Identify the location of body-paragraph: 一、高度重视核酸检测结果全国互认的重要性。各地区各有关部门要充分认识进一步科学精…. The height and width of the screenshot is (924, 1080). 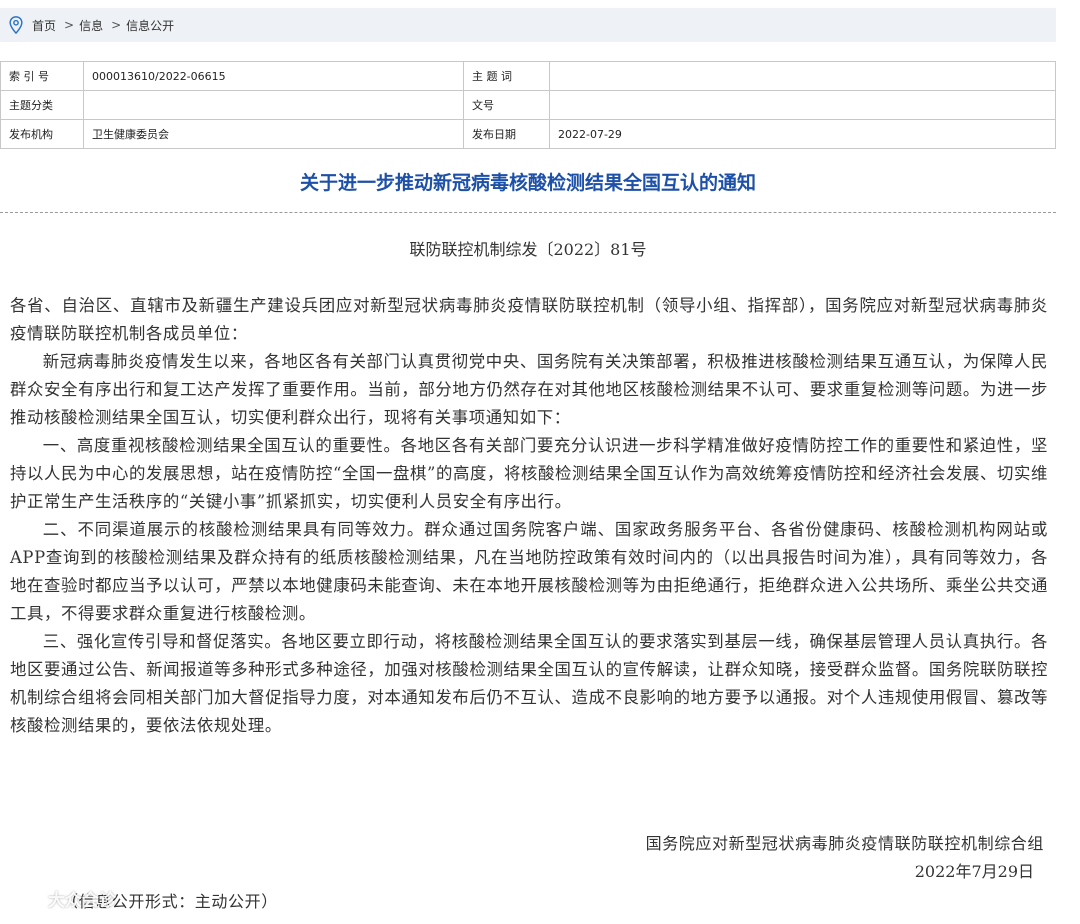
(529, 473).